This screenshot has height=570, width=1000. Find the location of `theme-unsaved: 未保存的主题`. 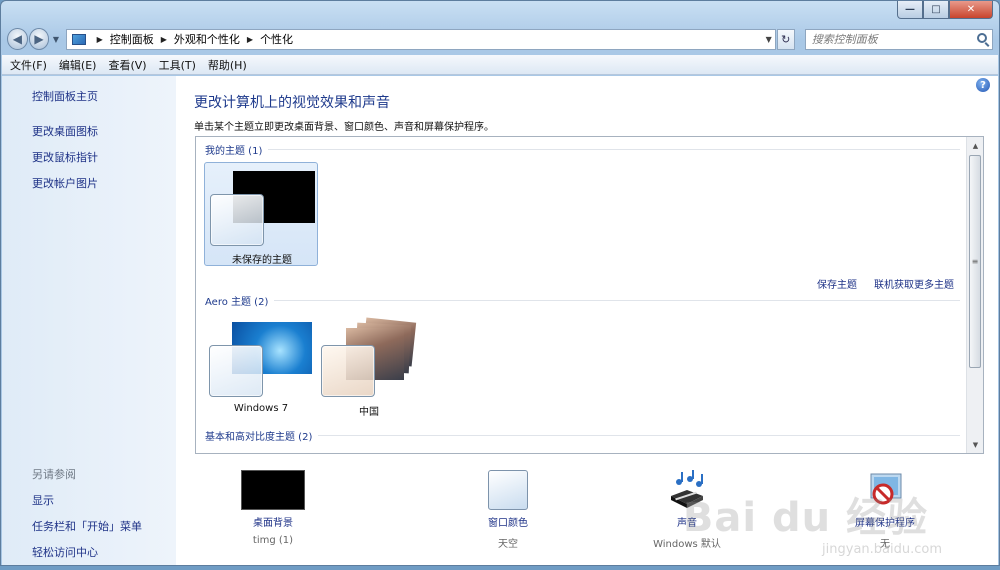

theme-unsaved: 未保存的主题 is located at coordinates (261, 214).